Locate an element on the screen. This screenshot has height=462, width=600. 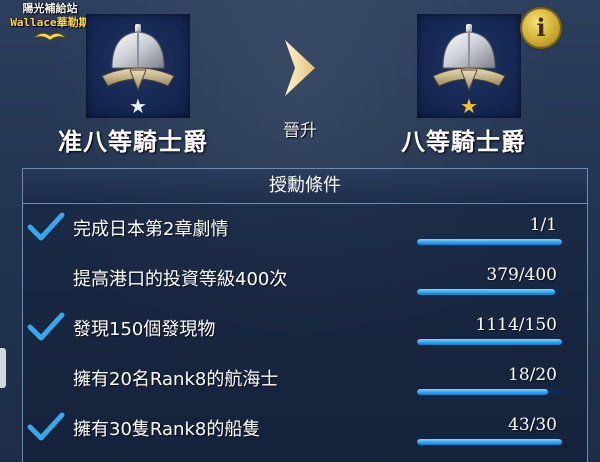
condition-label: 完成日本第2章劇情 is located at coordinates (151, 229).